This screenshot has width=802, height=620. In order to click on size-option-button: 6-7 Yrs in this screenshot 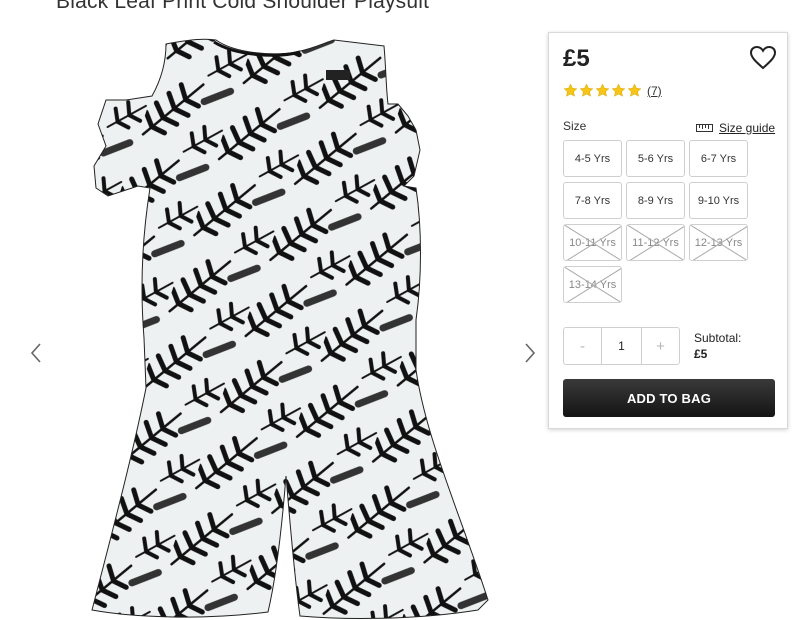, I will do `click(718, 158)`.